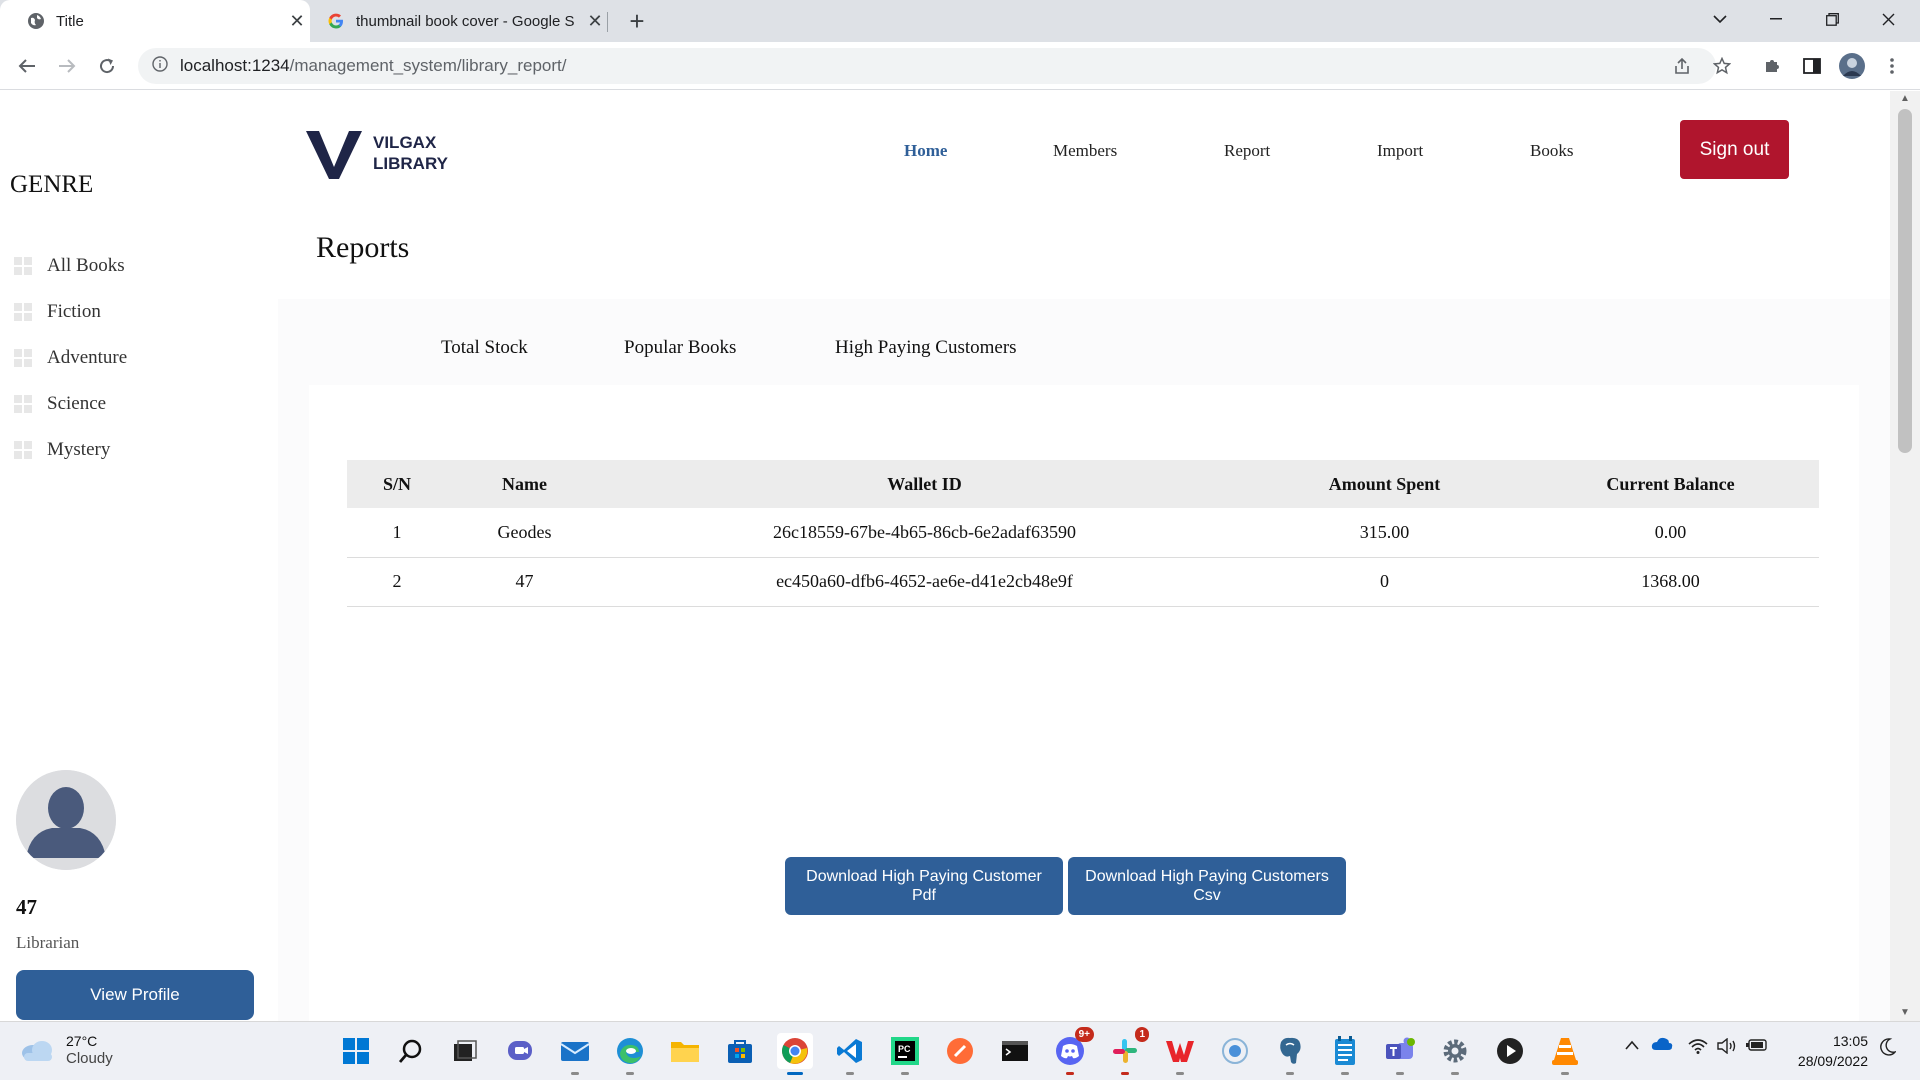 Image resolution: width=1920 pixels, height=1080 pixels. Describe the element at coordinates (1085, 151) in the screenshot. I see `nav-members: Members` at that location.